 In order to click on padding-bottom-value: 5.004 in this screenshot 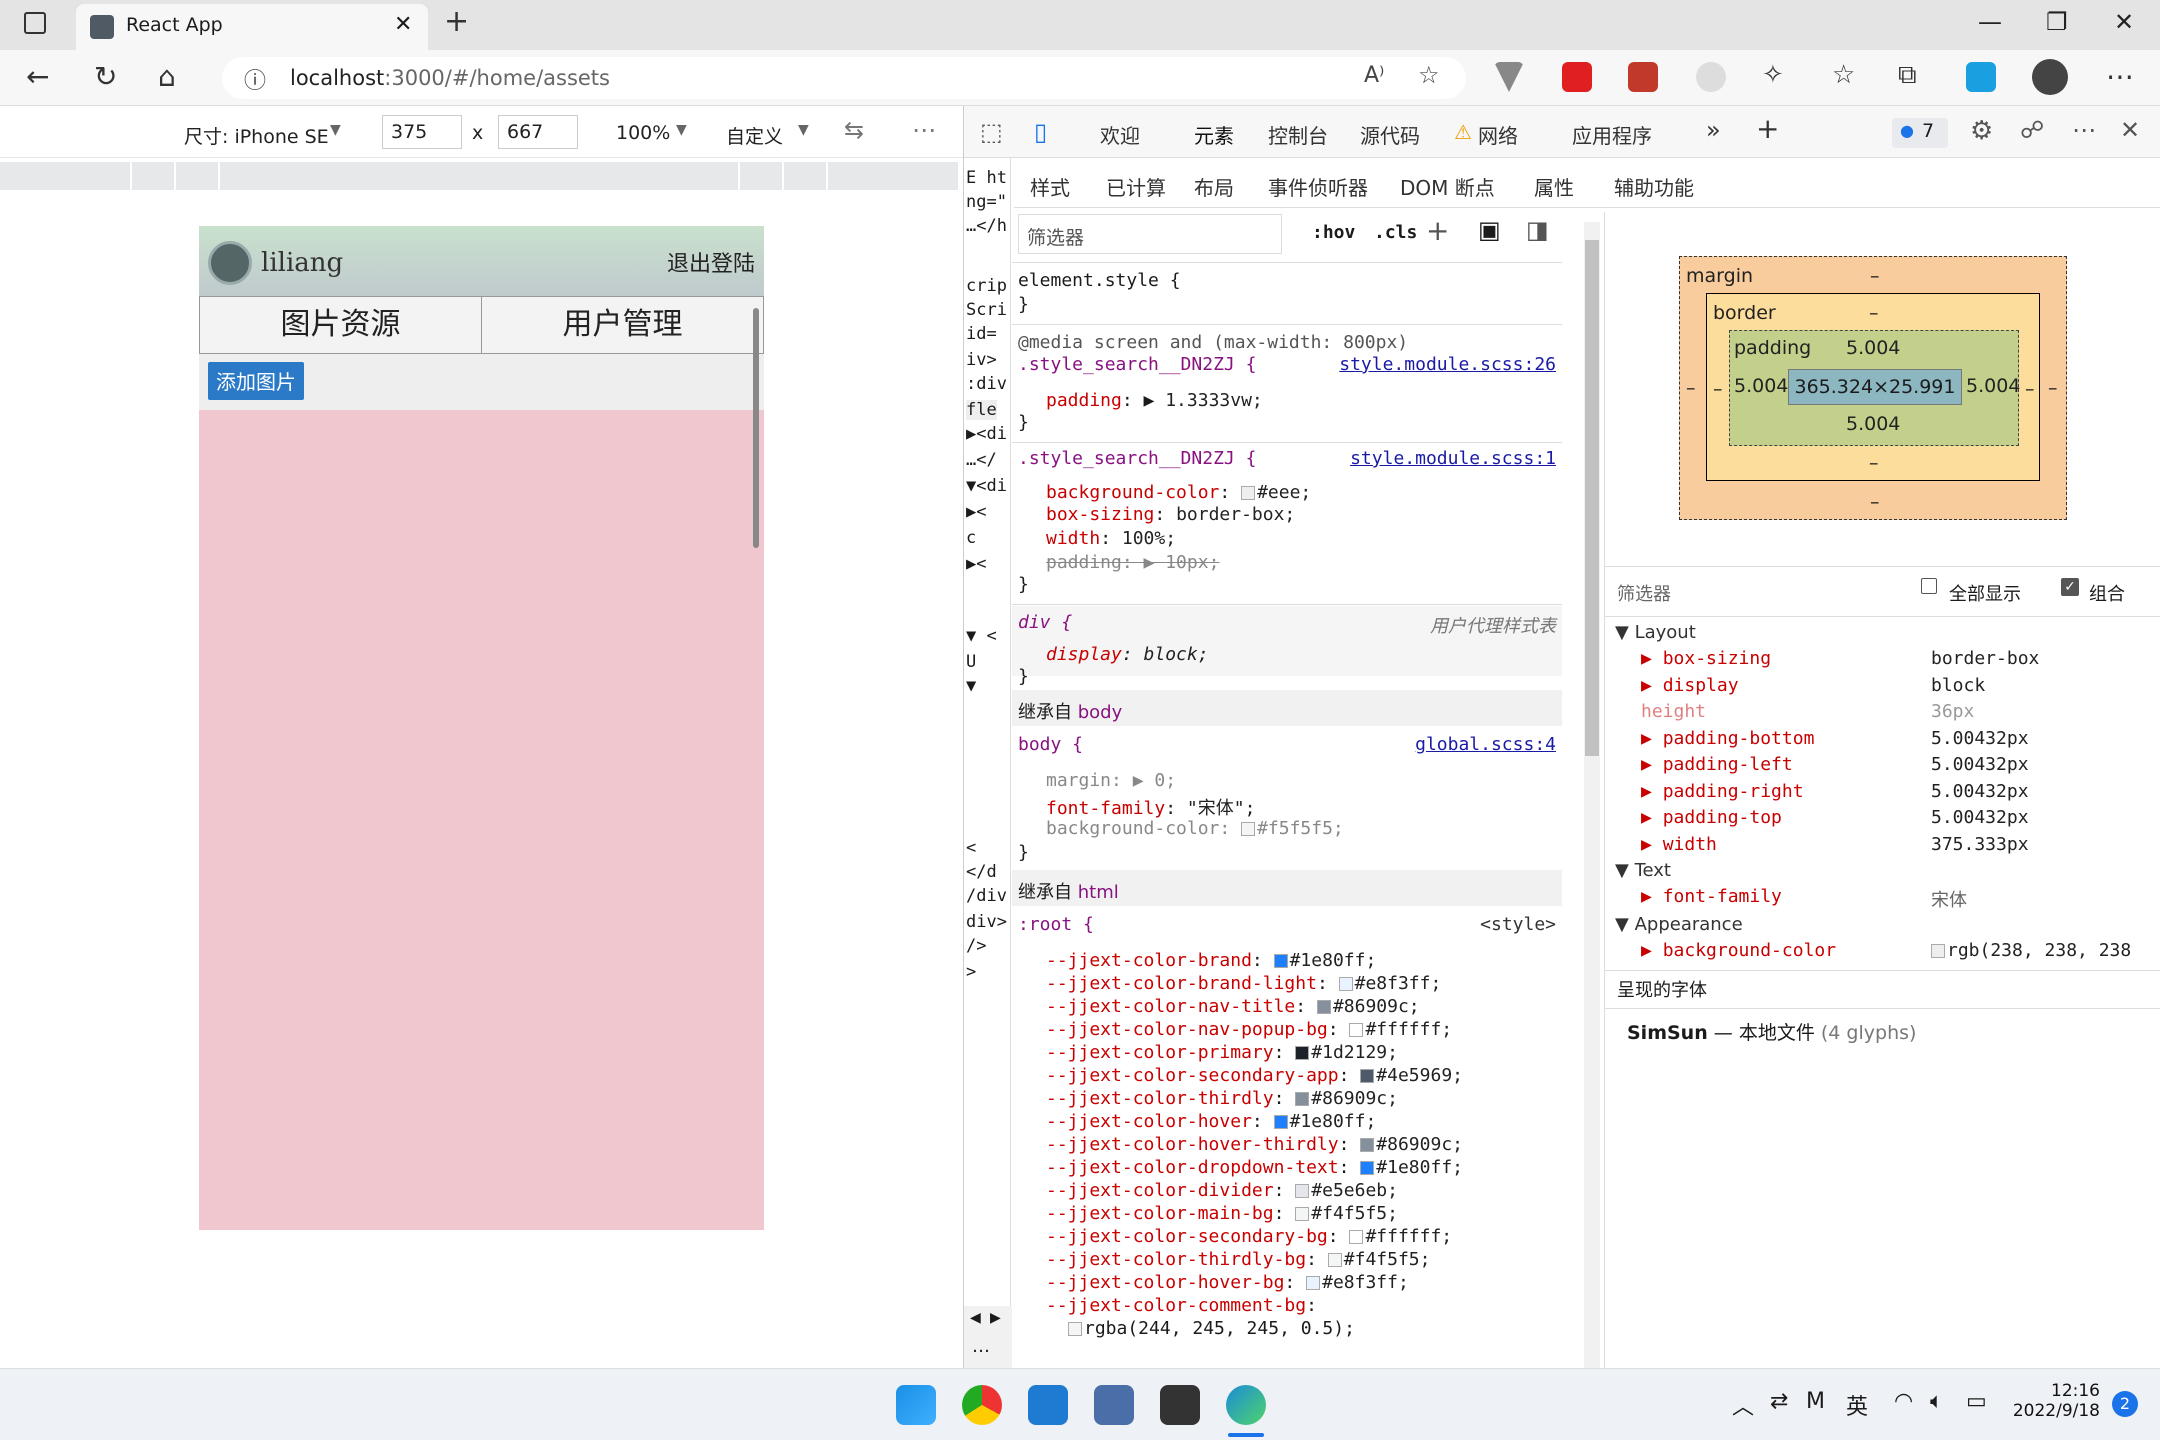, I will do `click(1873, 424)`.